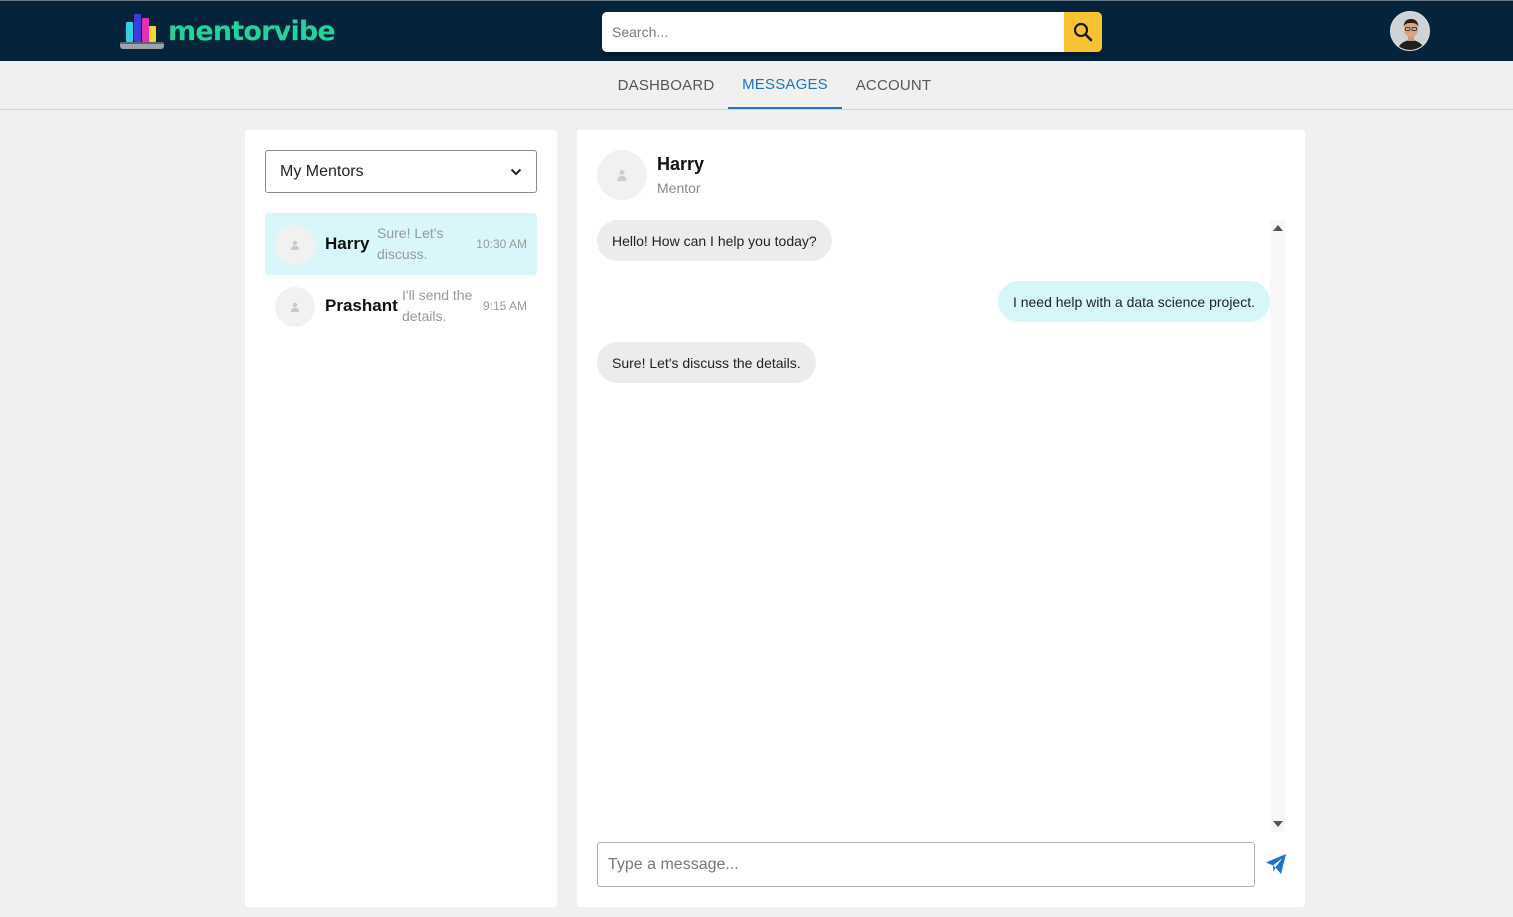 The height and width of the screenshot is (917, 1513). I want to click on logo-icon, so click(142, 31).